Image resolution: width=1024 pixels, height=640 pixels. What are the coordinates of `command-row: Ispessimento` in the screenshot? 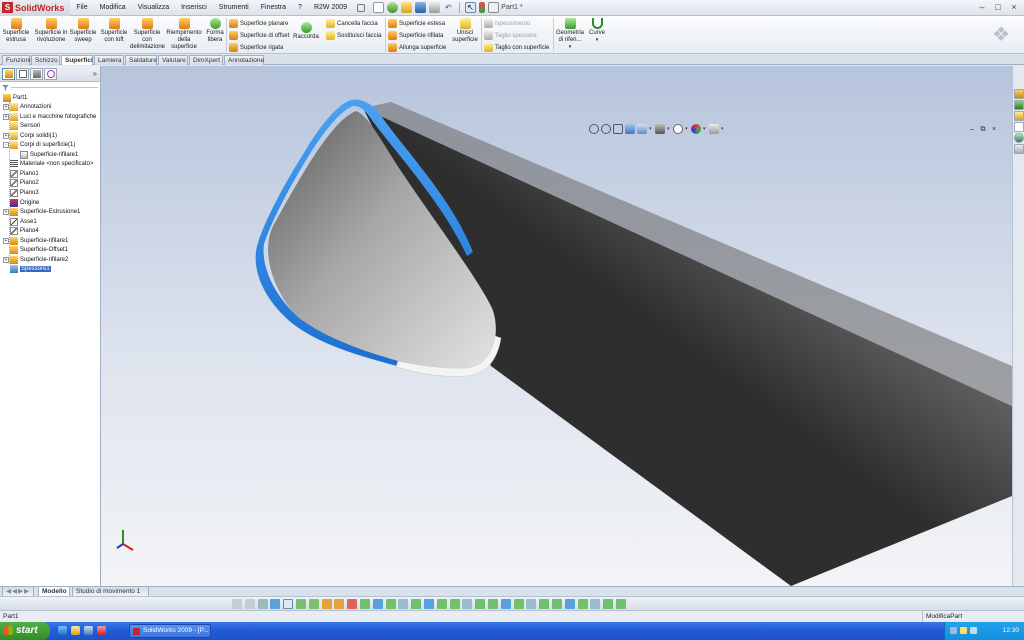 It's located at (507, 23).